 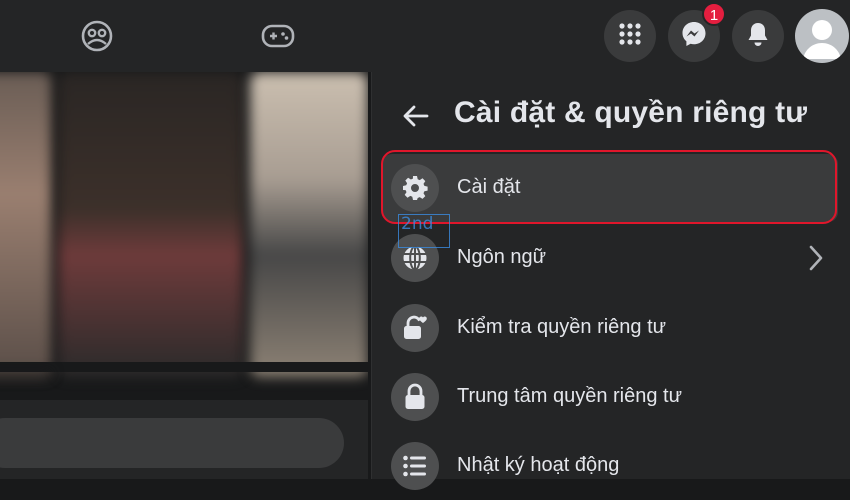 What do you see at coordinates (424, 231) in the screenshot?
I see `watermark-logo: 2nd` at bounding box center [424, 231].